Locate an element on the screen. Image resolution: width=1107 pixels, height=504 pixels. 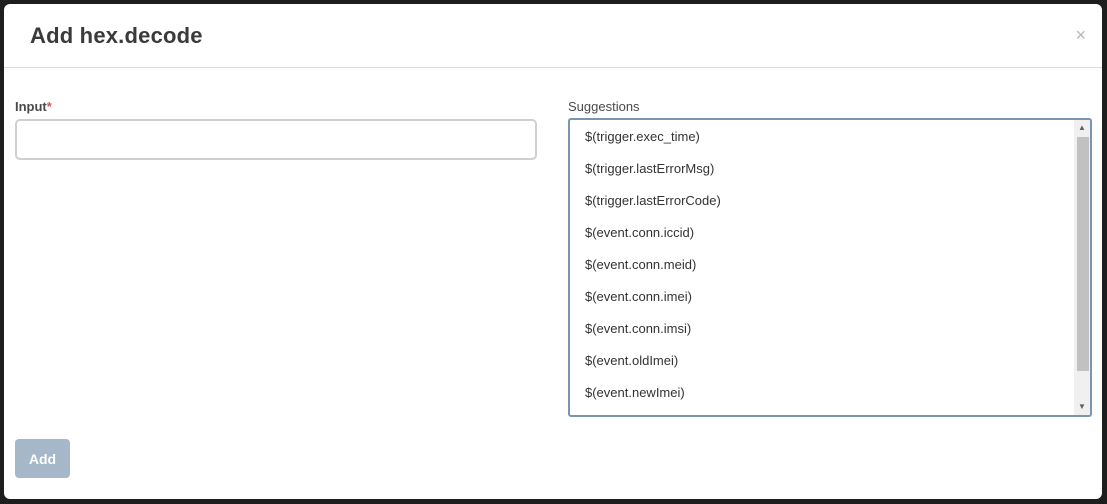
input-label-text: Input is located at coordinates (31, 106).